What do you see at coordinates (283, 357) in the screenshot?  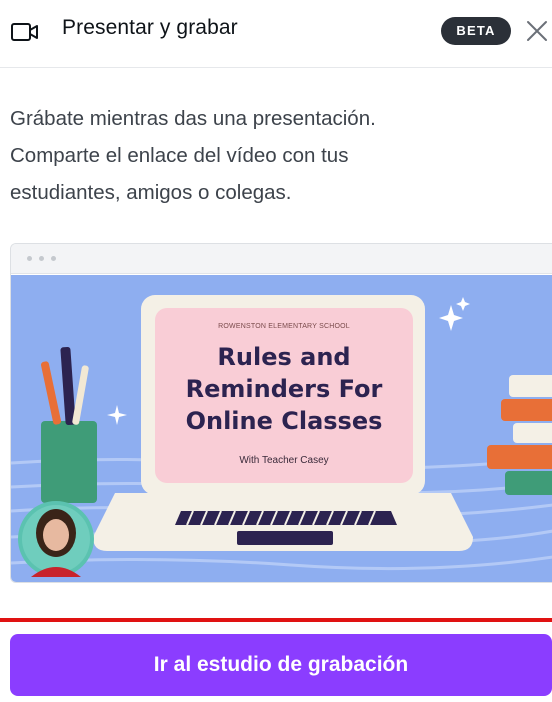 I see `slide-title-line: Rules and` at bounding box center [283, 357].